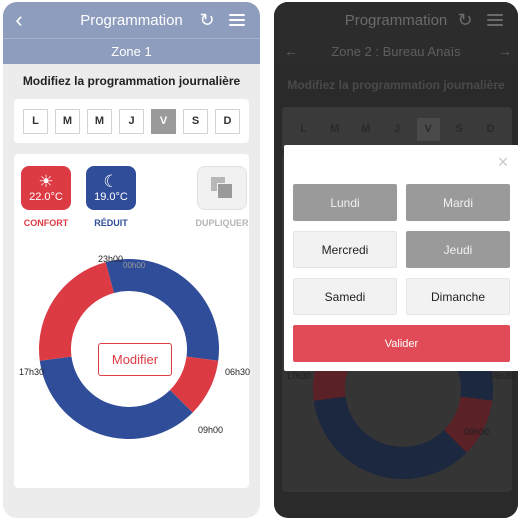 This screenshot has height=521, width=520. I want to click on confort-tile: ☀ 22.0°C, so click(46, 188).